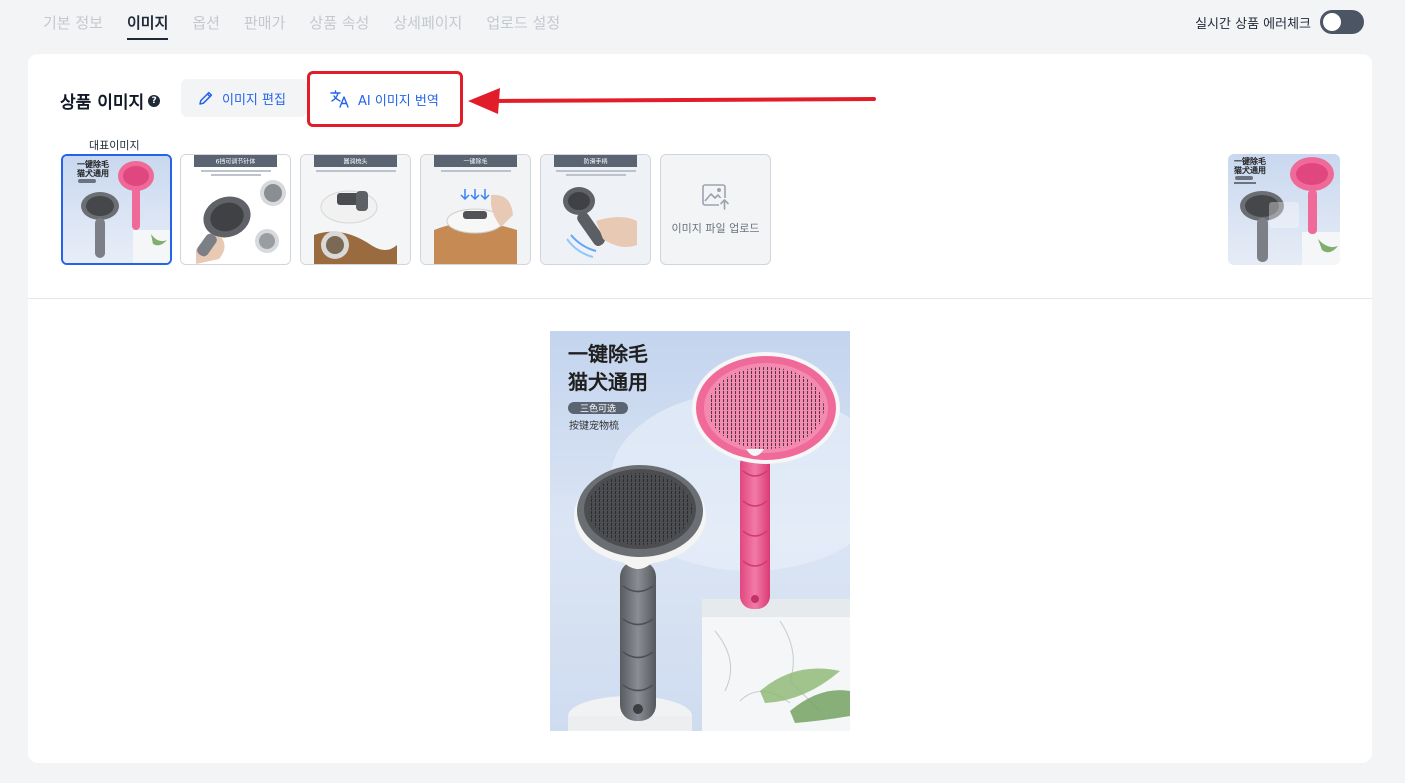 The width and height of the screenshot is (1405, 783). I want to click on floating-preview-image: 一键除毛 猫犬通用, so click(1284, 209).